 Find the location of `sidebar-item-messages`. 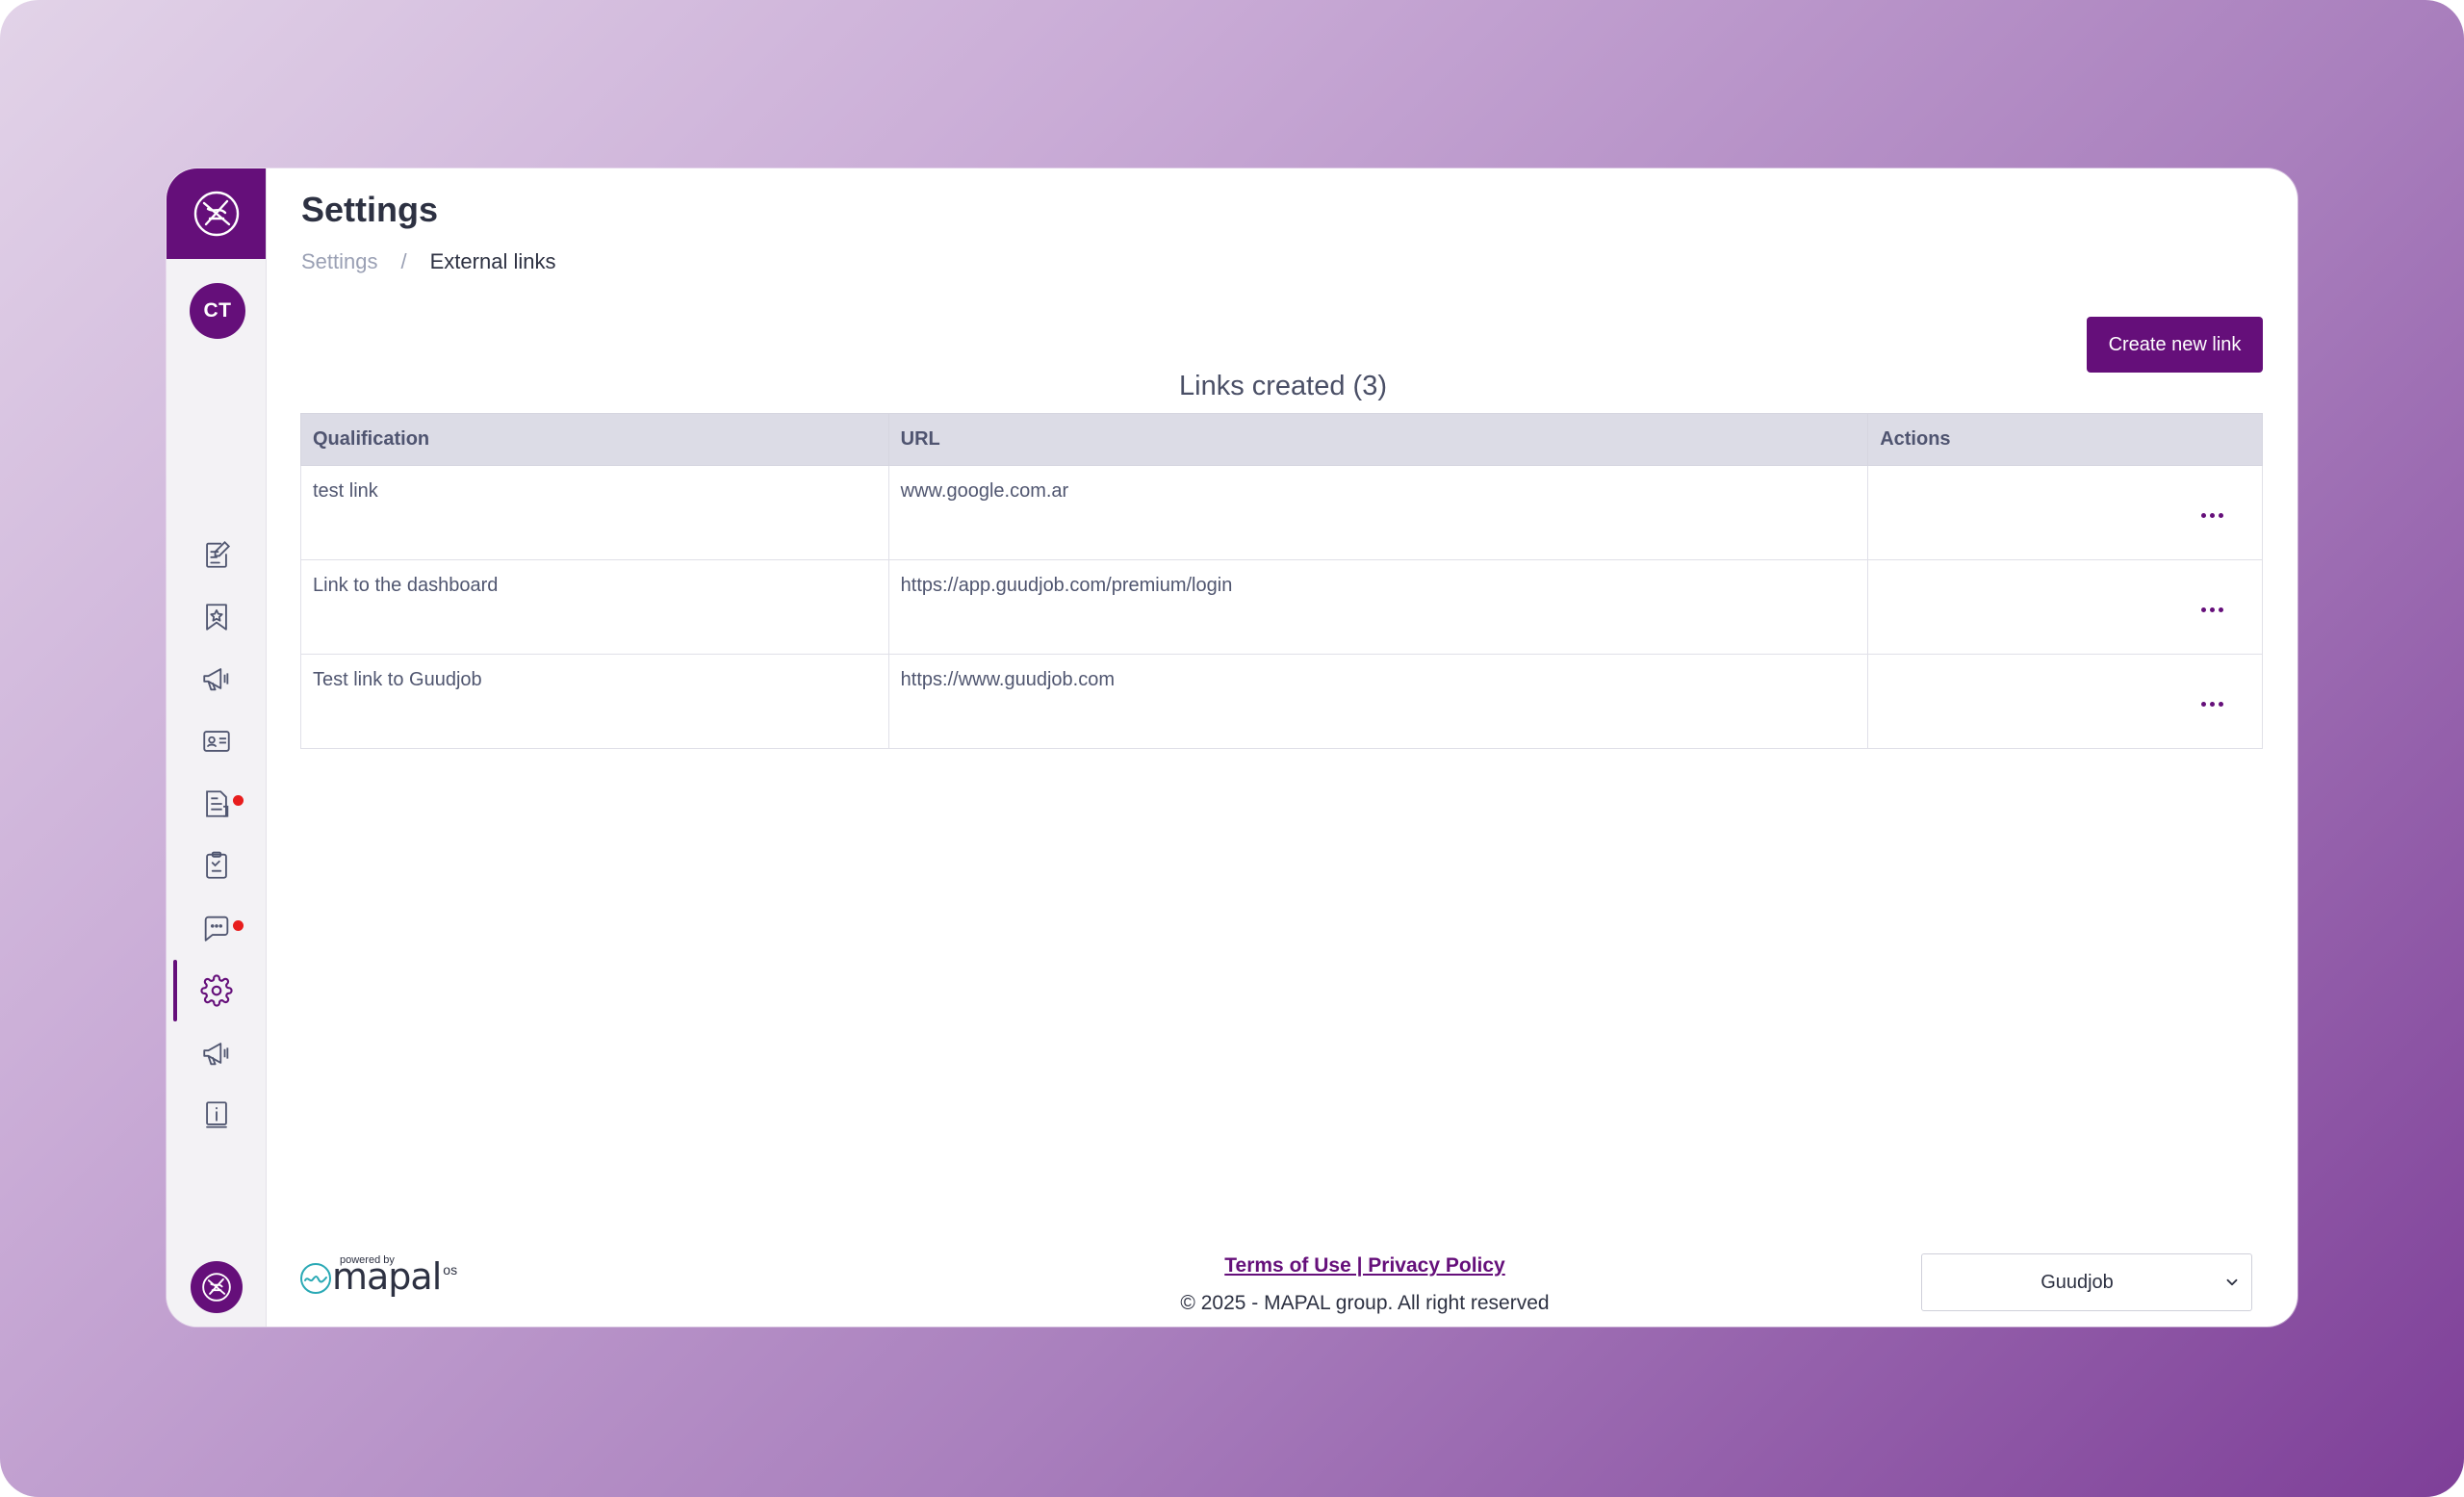

sidebar-item-messages is located at coordinates (216, 928).